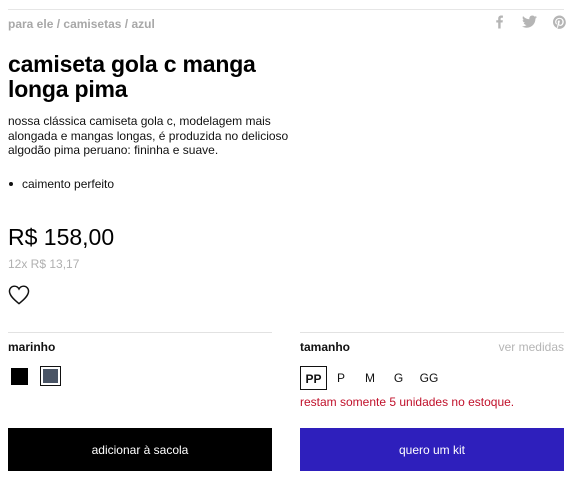 This screenshot has height=486, width=581. What do you see at coordinates (142, 24) in the screenshot?
I see `breadcrumb-item-azul: azul` at bounding box center [142, 24].